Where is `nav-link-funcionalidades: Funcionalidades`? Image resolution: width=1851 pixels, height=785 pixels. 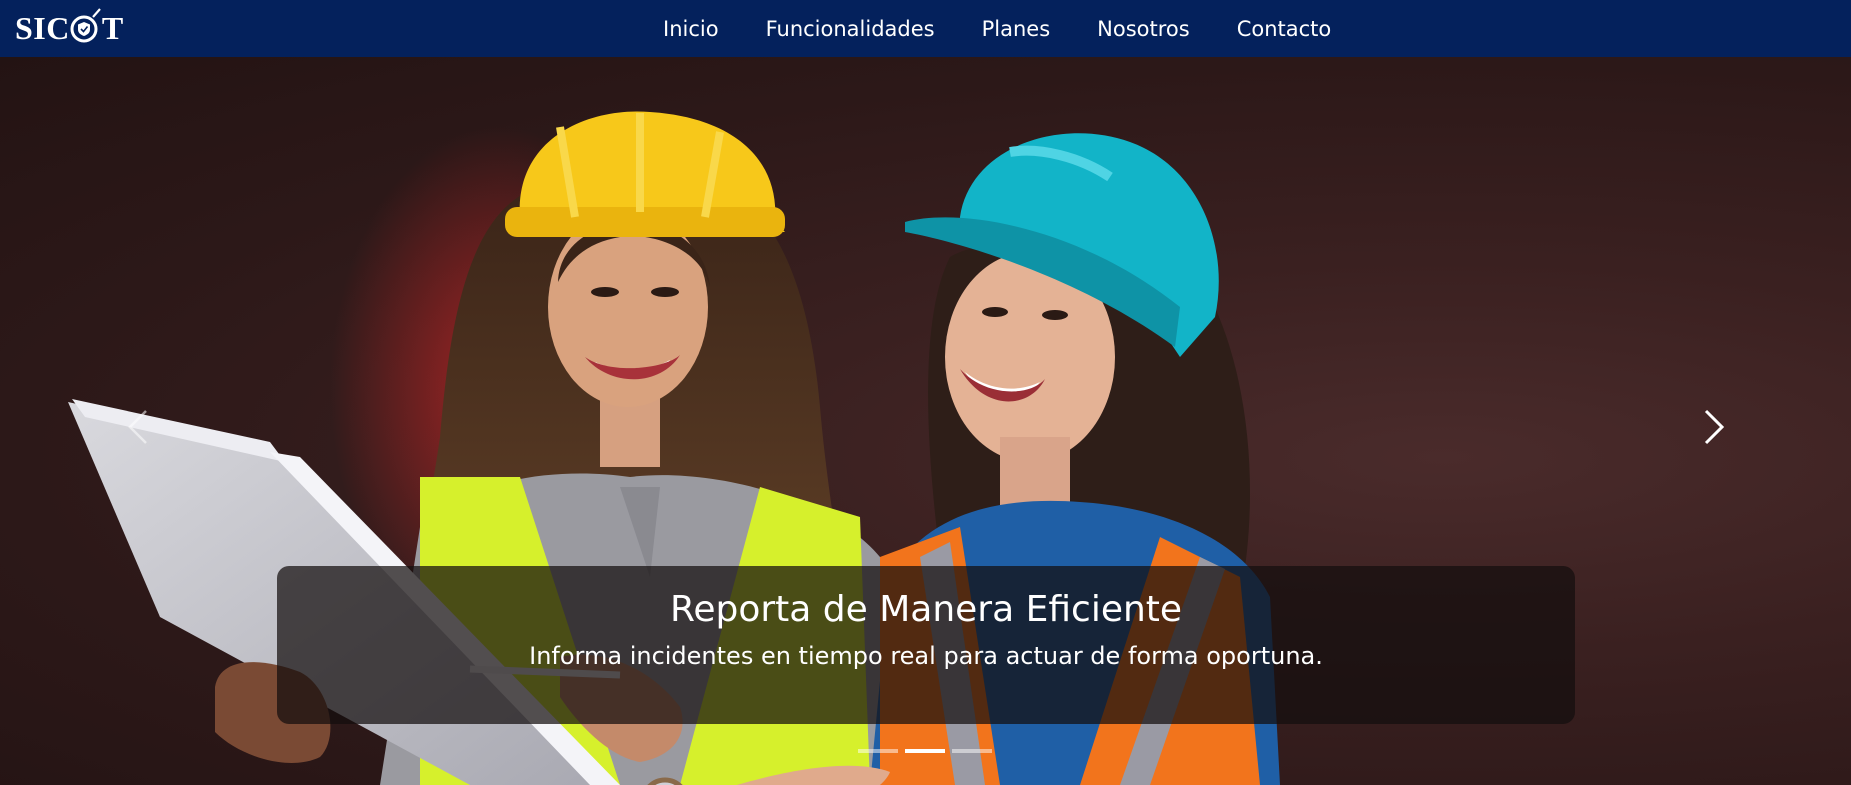 nav-link-funcionalidades: Funcionalidades is located at coordinates (850, 29).